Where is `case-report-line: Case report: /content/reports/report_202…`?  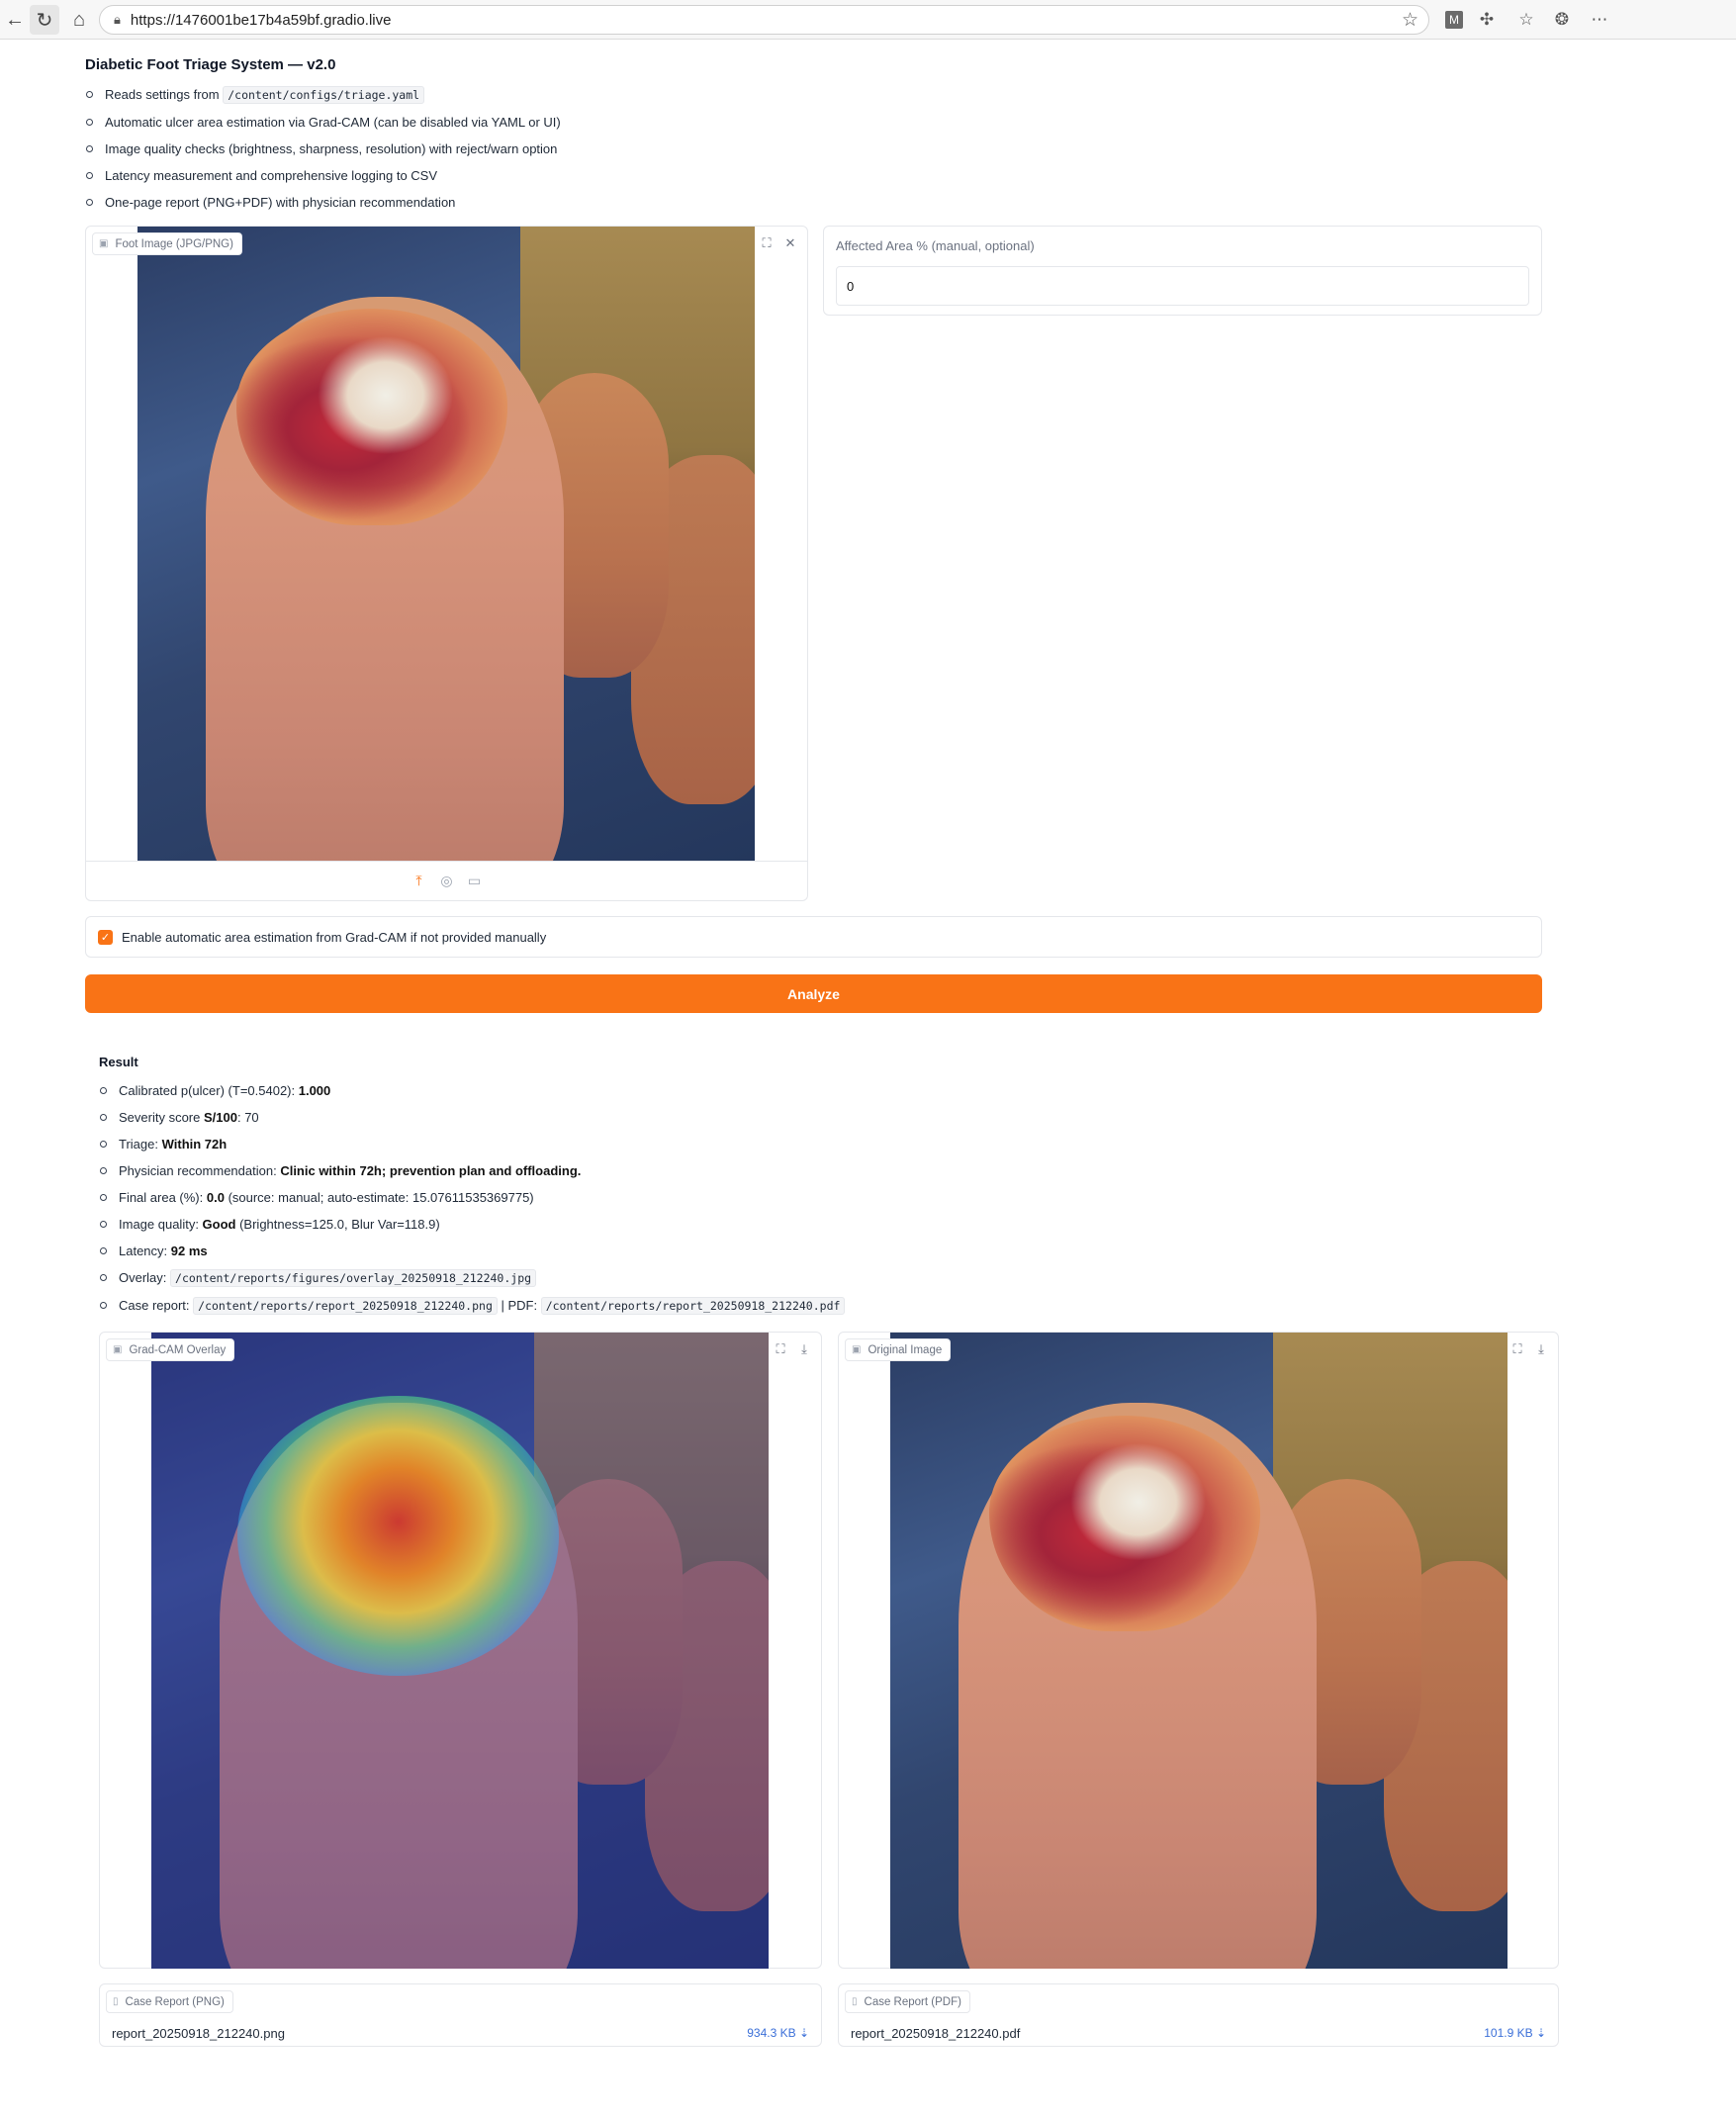 case-report-line: Case report: /content/reports/report_202… is located at coordinates (643, 1306).